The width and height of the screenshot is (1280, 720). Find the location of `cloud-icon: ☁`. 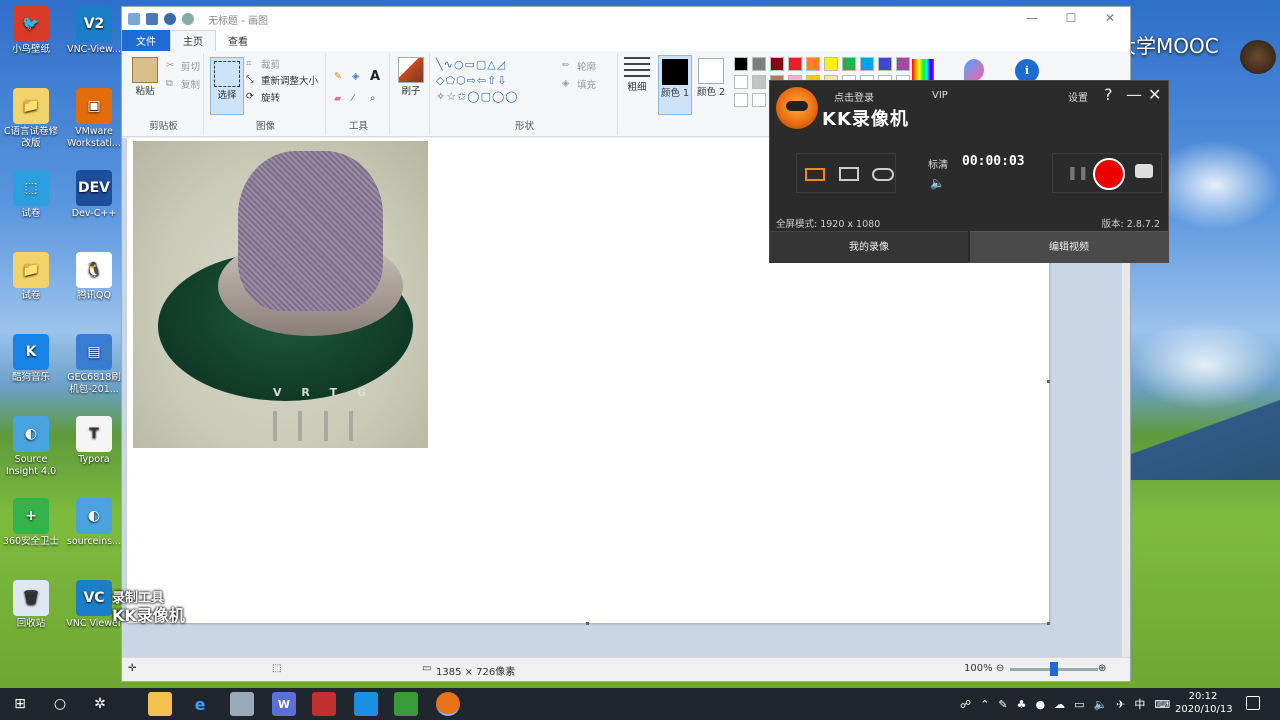

cloud-icon: ☁ is located at coordinates (1059, 704).